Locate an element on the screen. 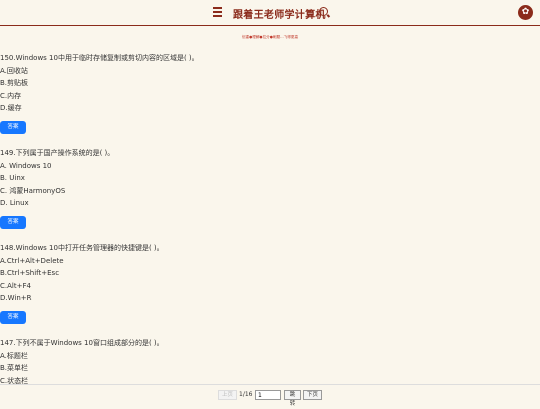 This screenshot has width=540, height=409. question-title: 147.下列不属于Windows 10窗口组成部分的是( )。 is located at coordinates (82, 343).